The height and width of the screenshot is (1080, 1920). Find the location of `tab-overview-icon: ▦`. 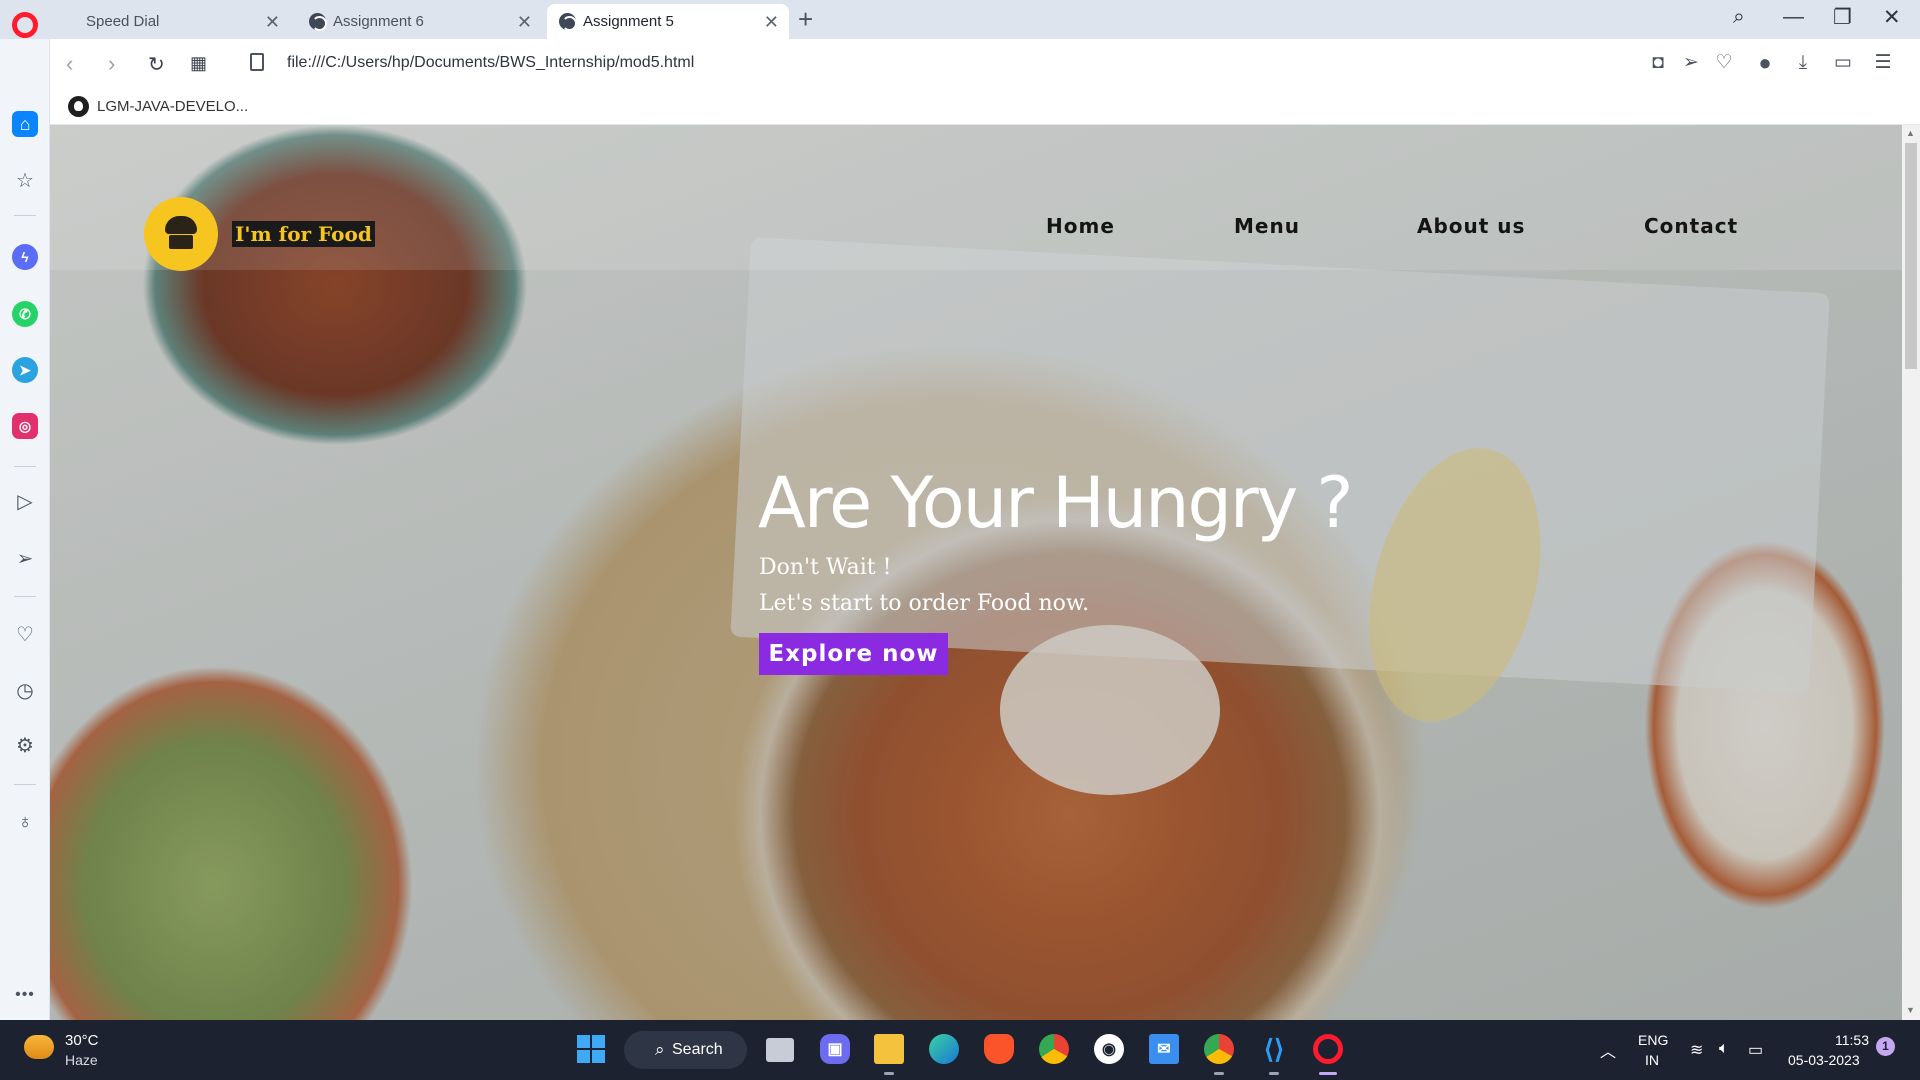

tab-overview-icon: ▦ is located at coordinates (198, 63).